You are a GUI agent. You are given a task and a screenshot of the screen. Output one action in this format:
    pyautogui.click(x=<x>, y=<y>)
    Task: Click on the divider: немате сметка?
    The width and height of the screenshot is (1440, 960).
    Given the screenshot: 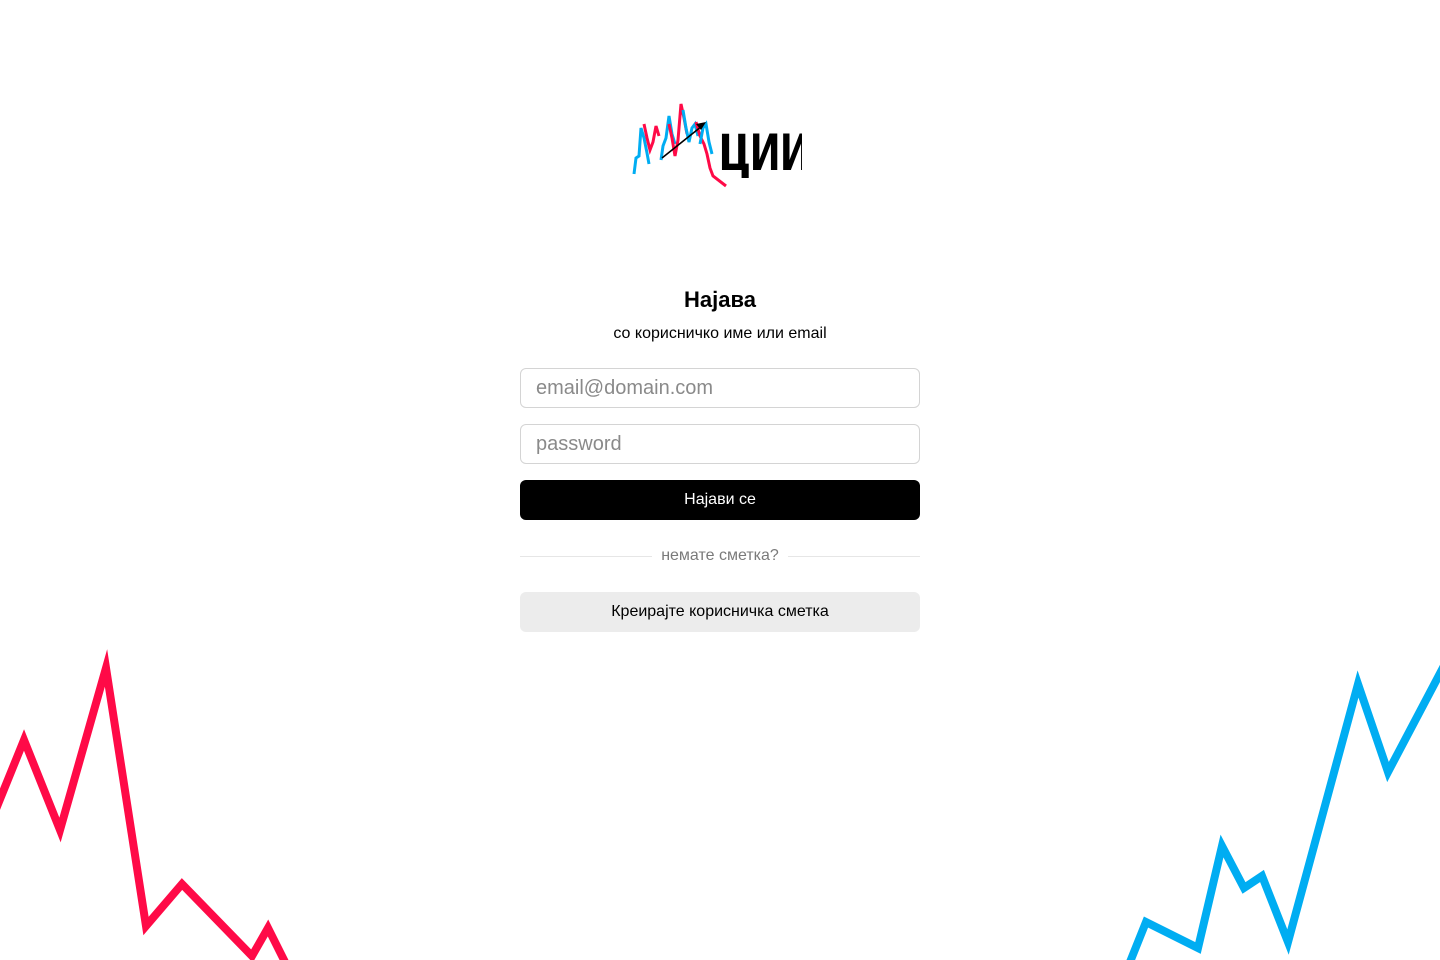 What is the action you would take?
    pyautogui.click(x=720, y=556)
    